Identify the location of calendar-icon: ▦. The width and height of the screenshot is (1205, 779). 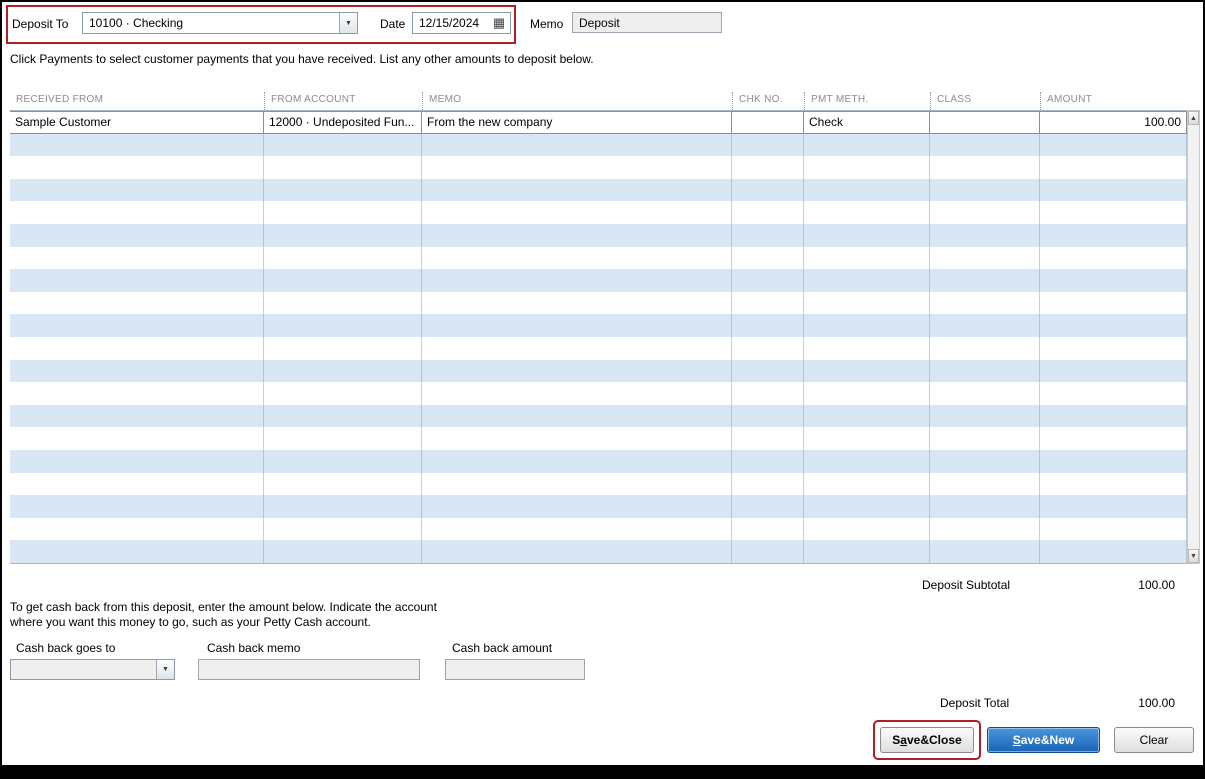
(499, 23).